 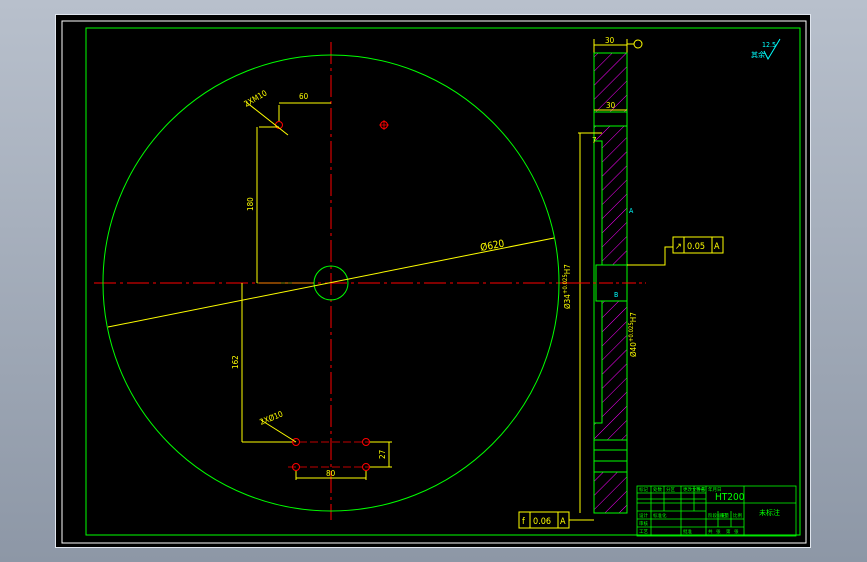 I want to click on dim-30-top-label: 30, so click(x=610, y=40).